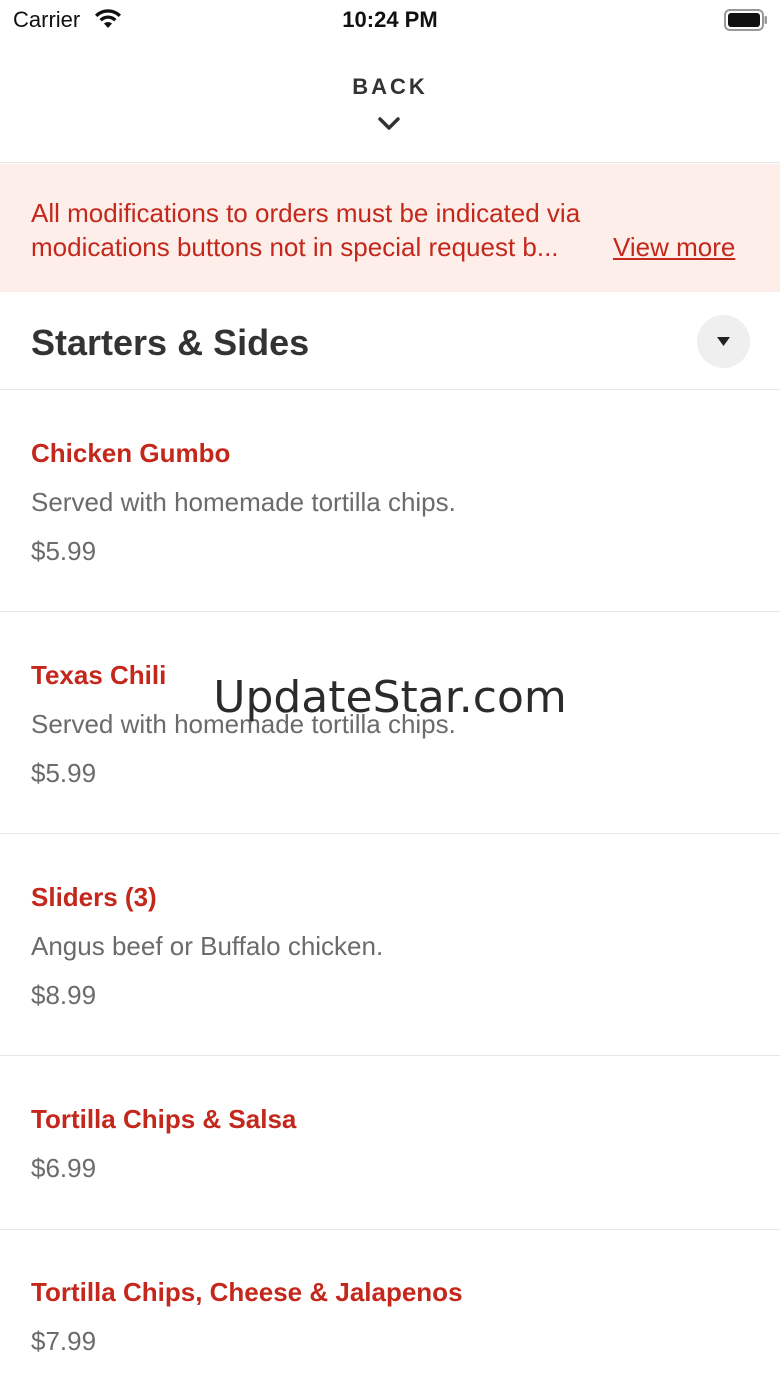  I want to click on item-price: $6.99, so click(64, 1168).